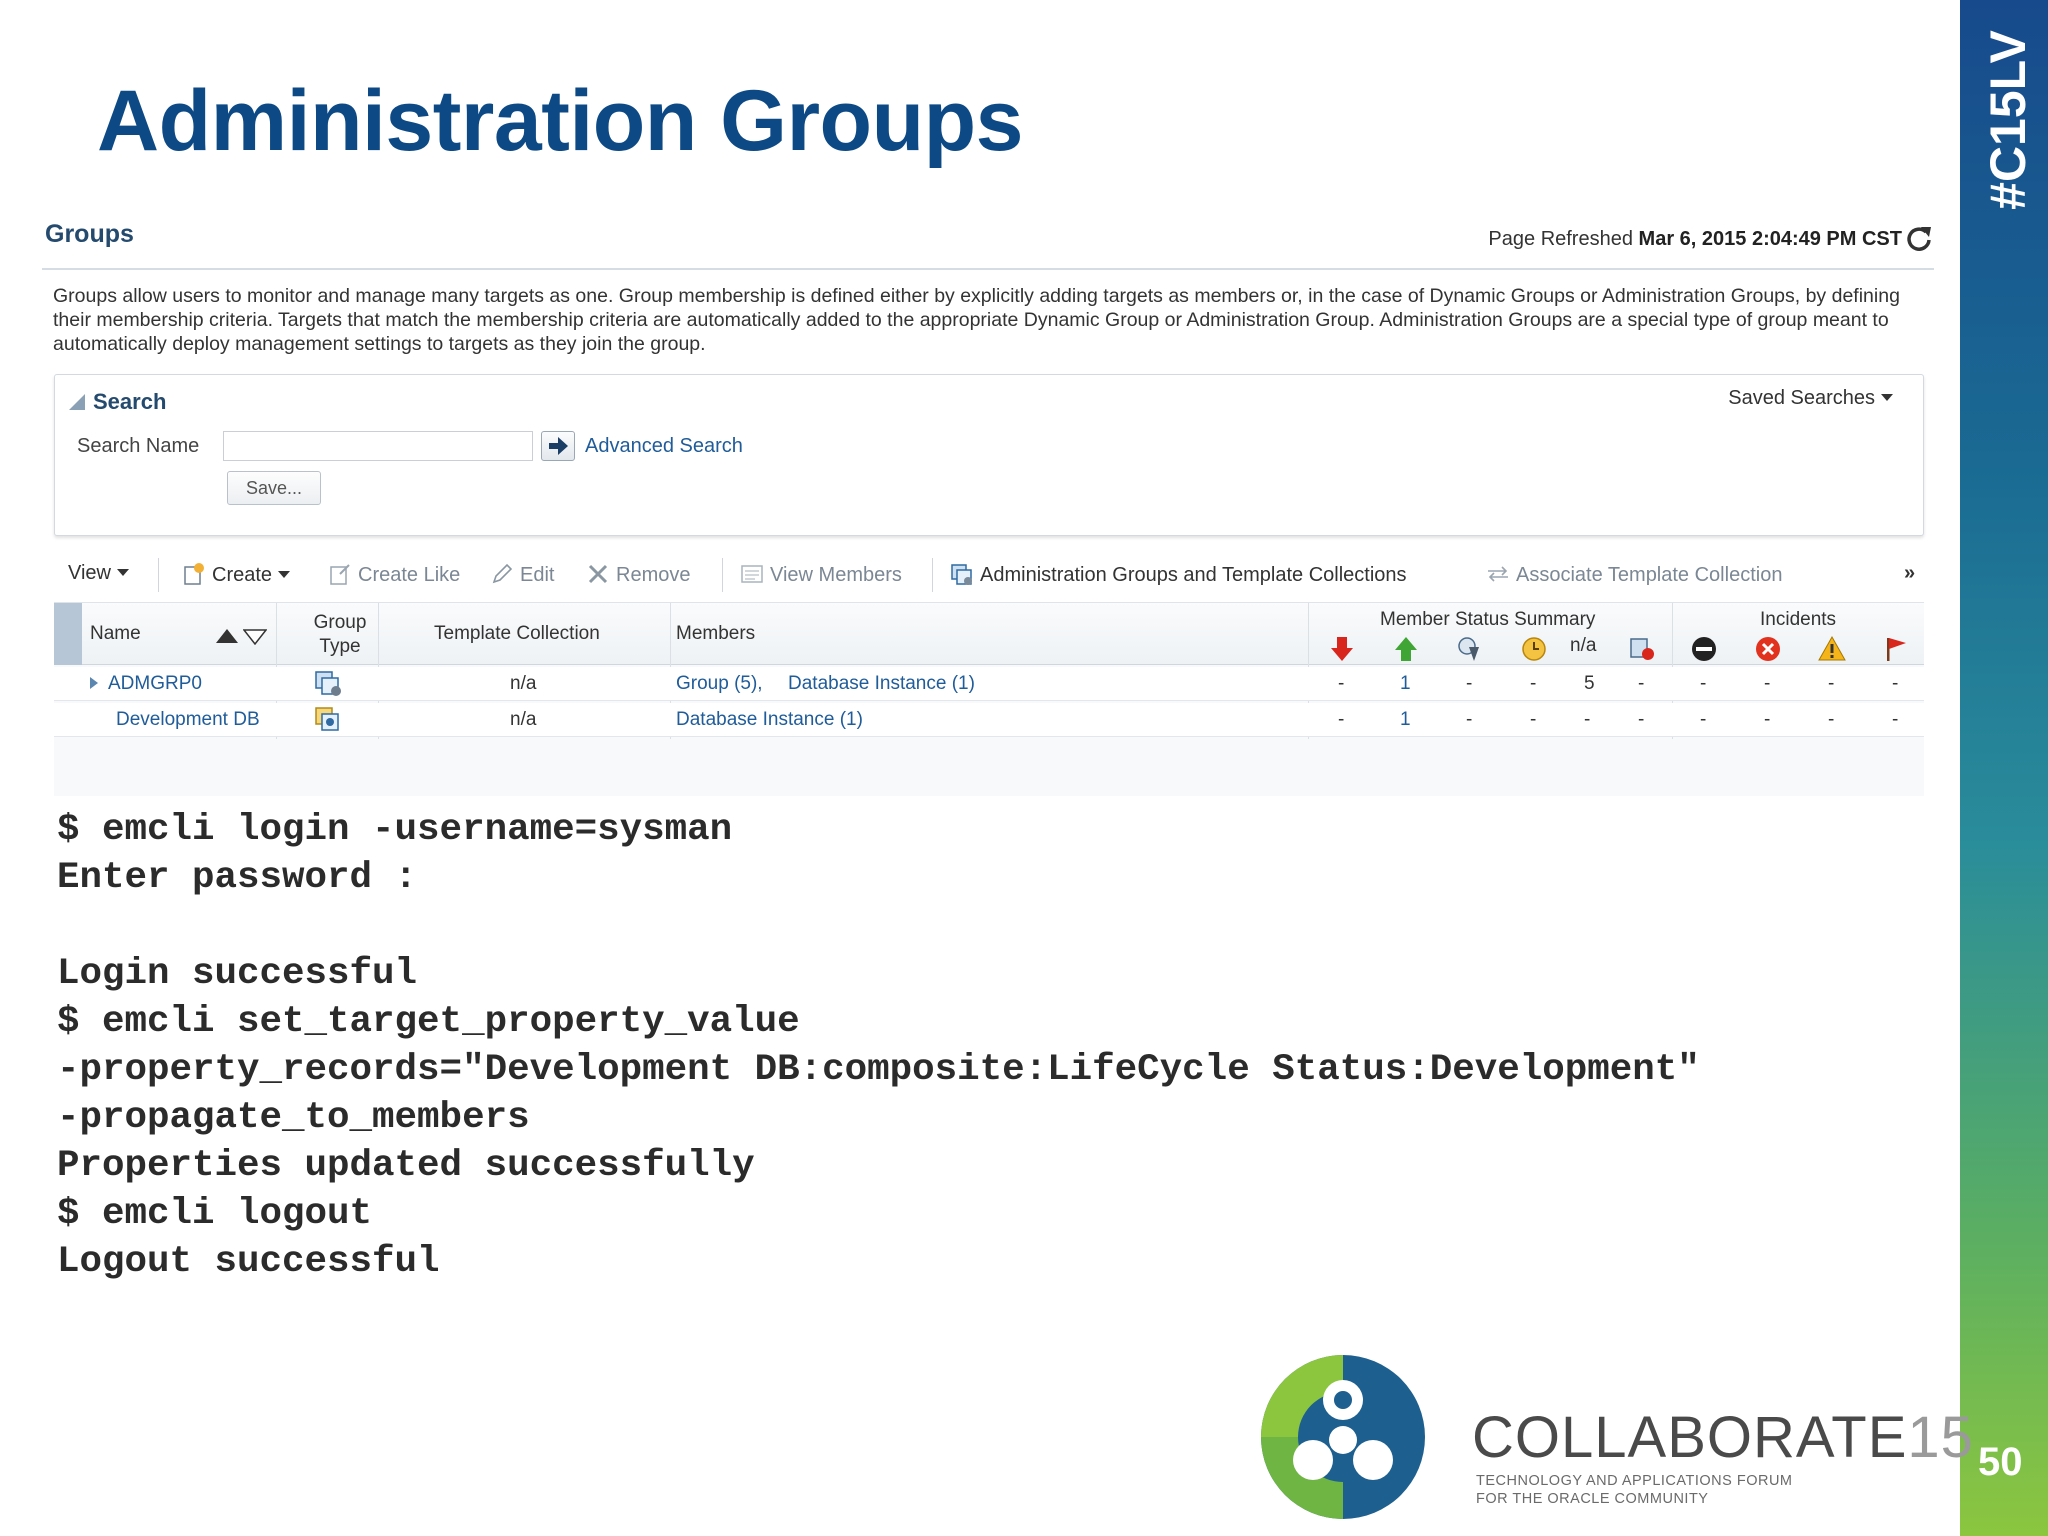  I want to click on sort-ascending-icon, so click(227, 636).